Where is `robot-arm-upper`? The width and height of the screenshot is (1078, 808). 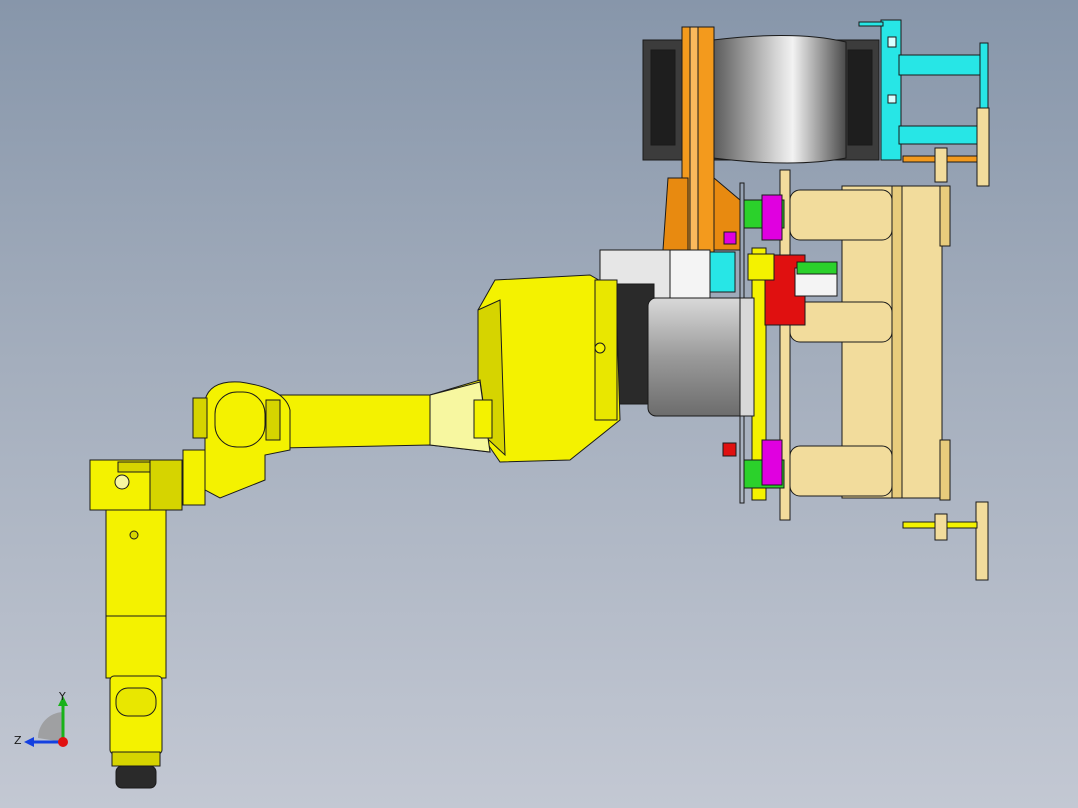 robot-arm-upper is located at coordinates (549, 368).